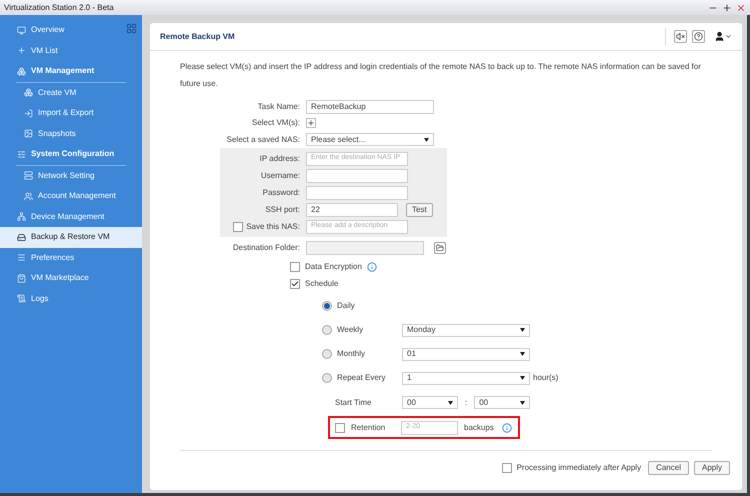  What do you see at coordinates (71, 134) in the screenshot?
I see `sidebar-item: Snapshots` at bounding box center [71, 134].